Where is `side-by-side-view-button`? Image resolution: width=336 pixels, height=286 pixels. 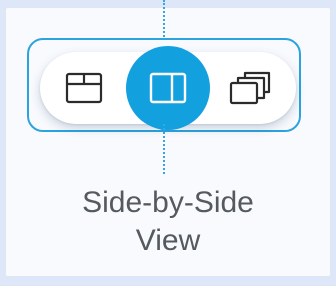
side-by-side-view-button is located at coordinates (168, 88).